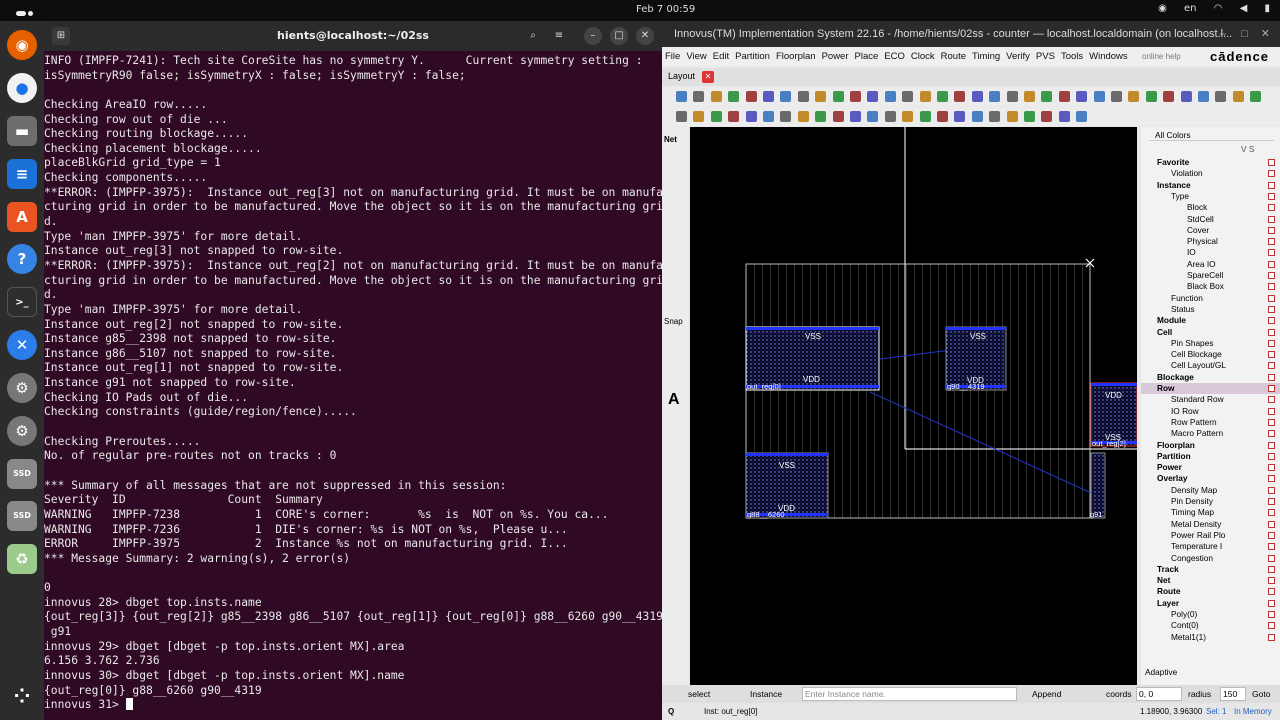 Image resolution: width=1280 pixels, height=720 pixels. What do you see at coordinates (923, 56) in the screenshot?
I see `menu-clock: Clock` at bounding box center [923, 56].